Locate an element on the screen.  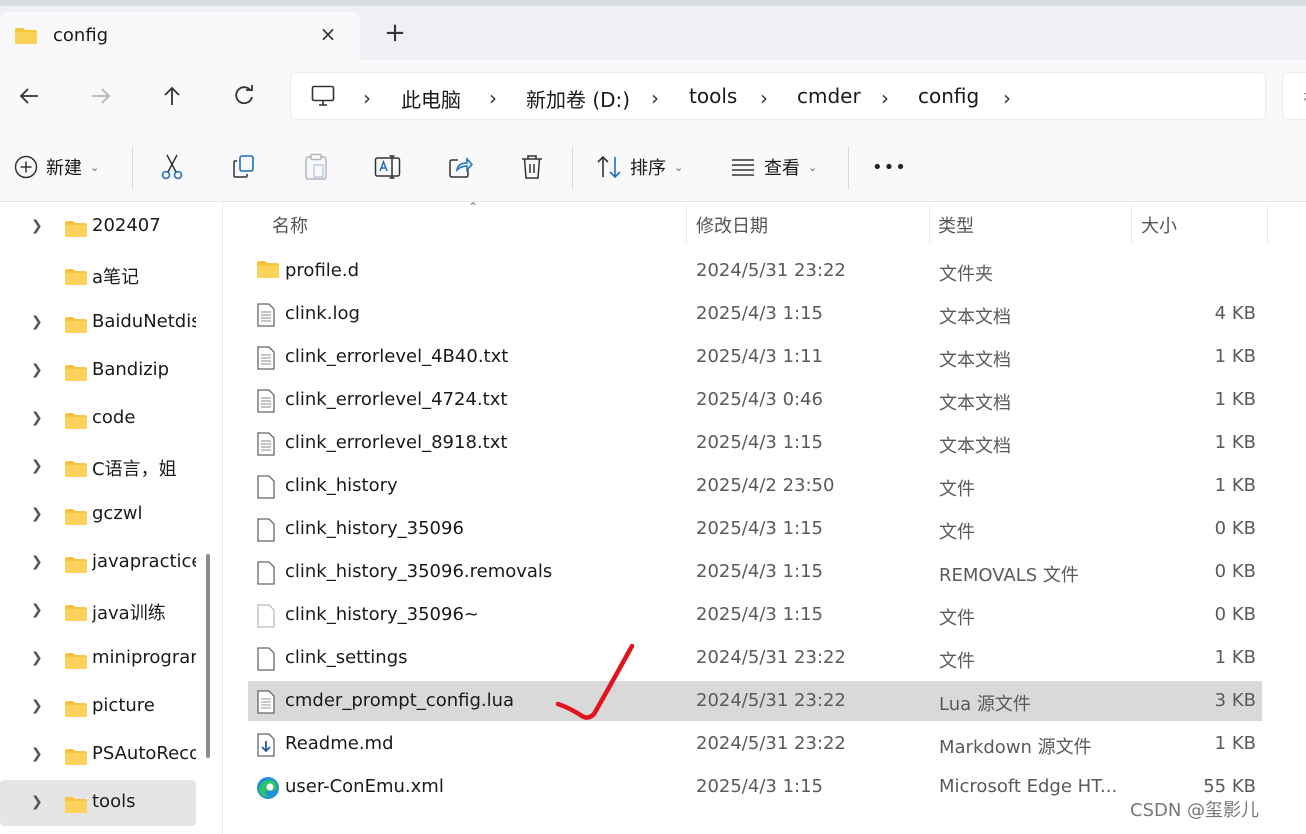
breadcrumb-tools: tools is located at coordinates (713, 96).